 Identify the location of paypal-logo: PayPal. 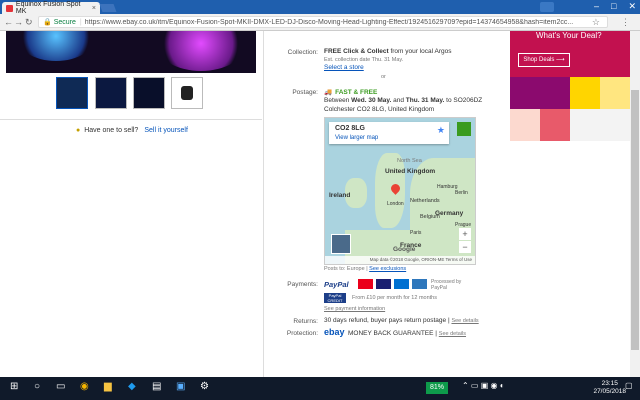
(336, 284).